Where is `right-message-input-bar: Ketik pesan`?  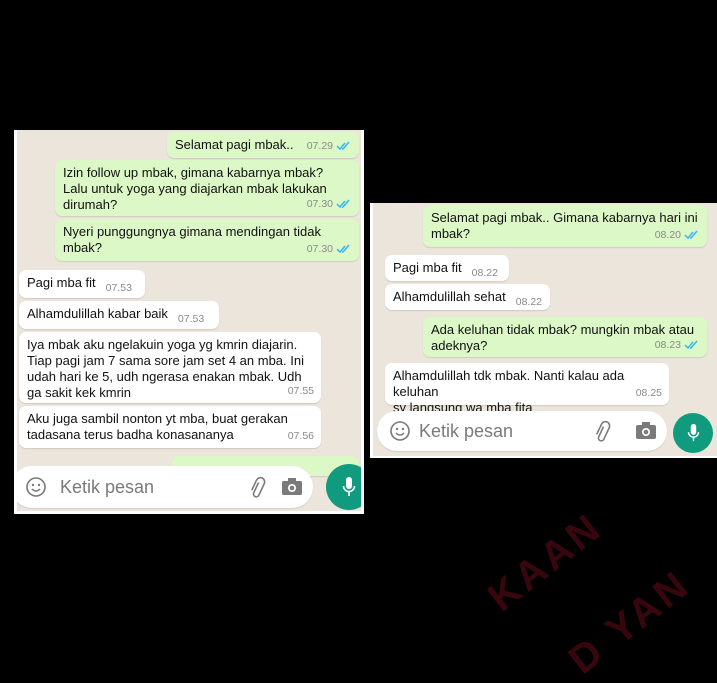
right-message-input-bar: Ketik pesan is located at coordinates (522, 431).